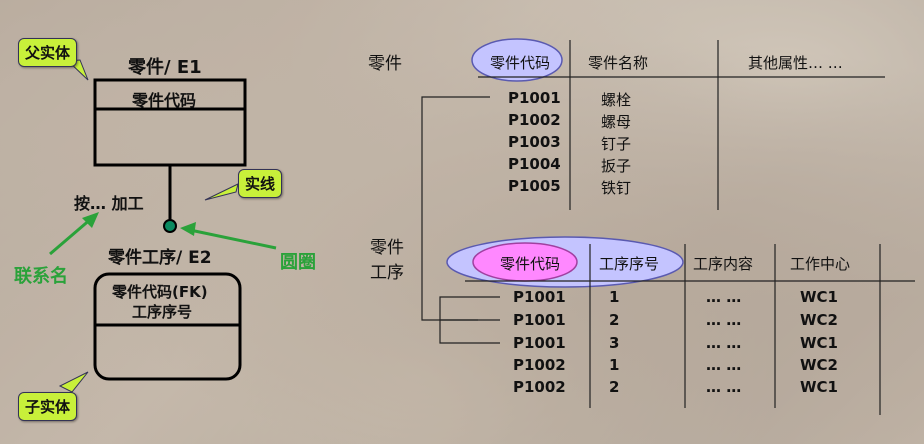 This screenshot has width=924, height=444. Describe the element at coordinates (71, 236) in the screenshot. I see `arrow-rel-name` at that location.